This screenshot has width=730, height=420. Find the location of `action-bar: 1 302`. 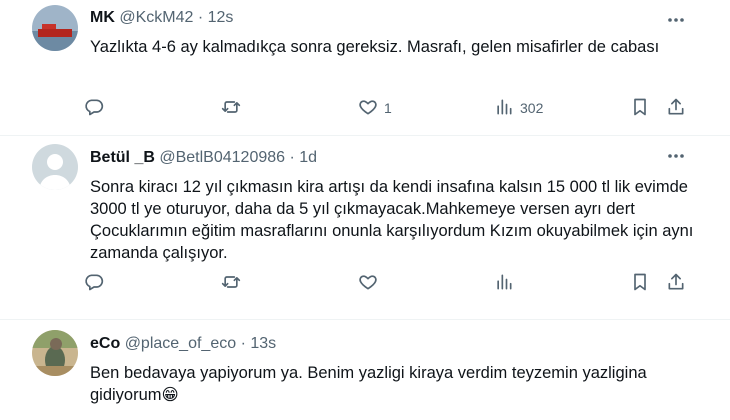

action-bar: 1 302 is located at coordinates (392, 108).